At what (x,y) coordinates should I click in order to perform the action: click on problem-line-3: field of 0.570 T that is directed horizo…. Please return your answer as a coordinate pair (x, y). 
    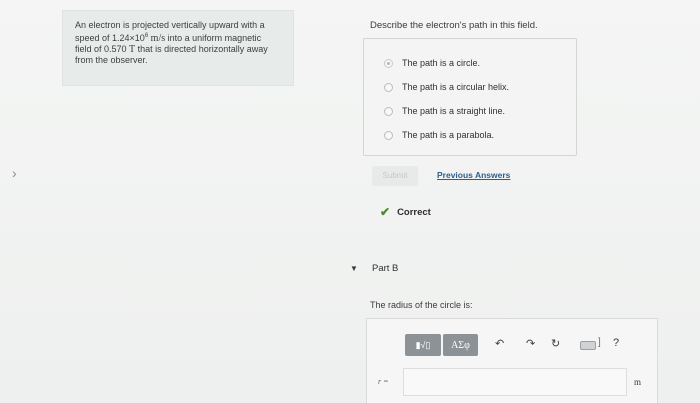
    Looking at the image, I should click on (179, 49).